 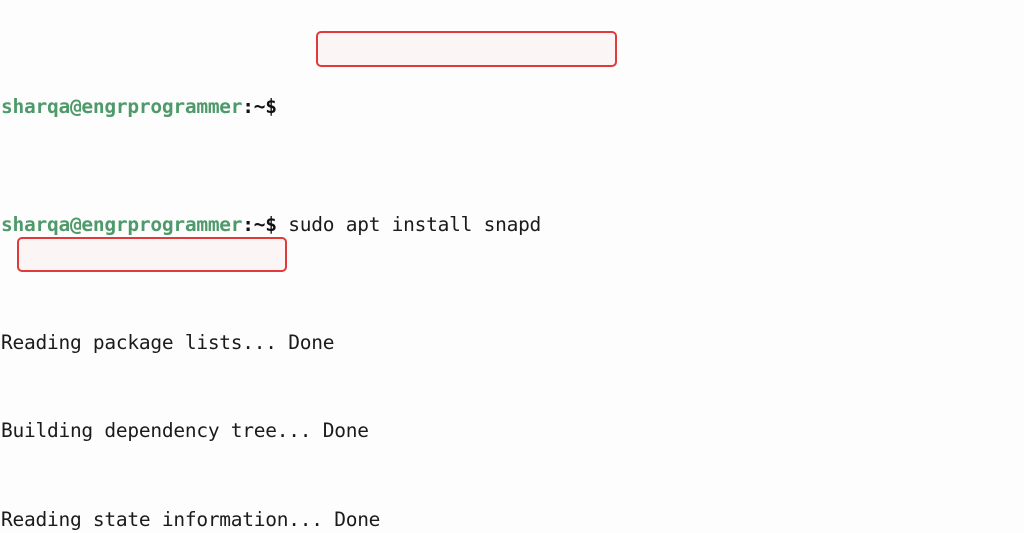 I want to click on terminal-line-reading-package-lists: Reading package lists... Done, so click(x=168, y=342).